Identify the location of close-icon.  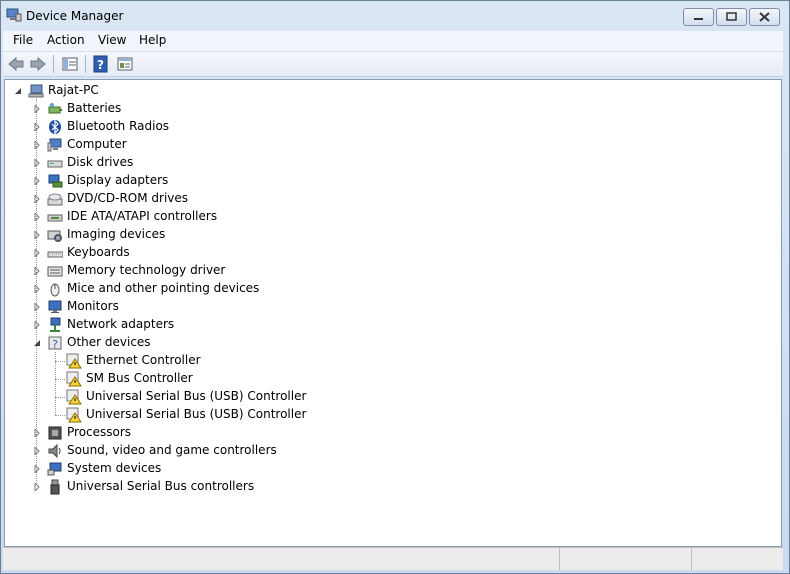
(764, 17).